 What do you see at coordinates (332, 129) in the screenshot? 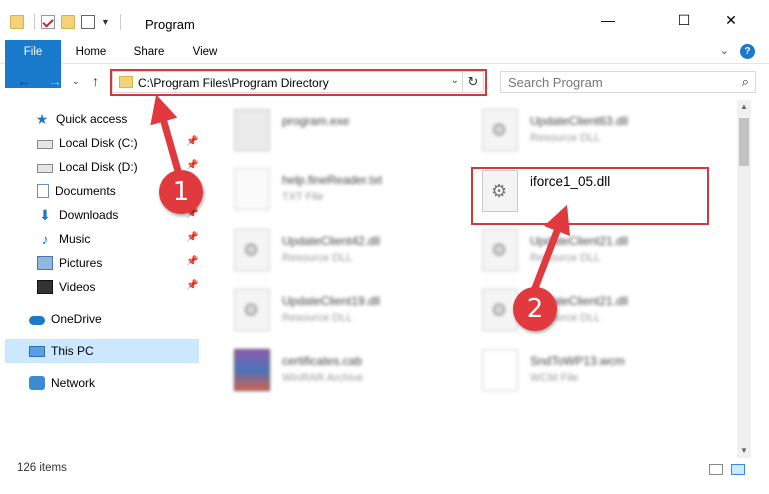
I see `file-item: program.exe` at bounding box center [332, 129].